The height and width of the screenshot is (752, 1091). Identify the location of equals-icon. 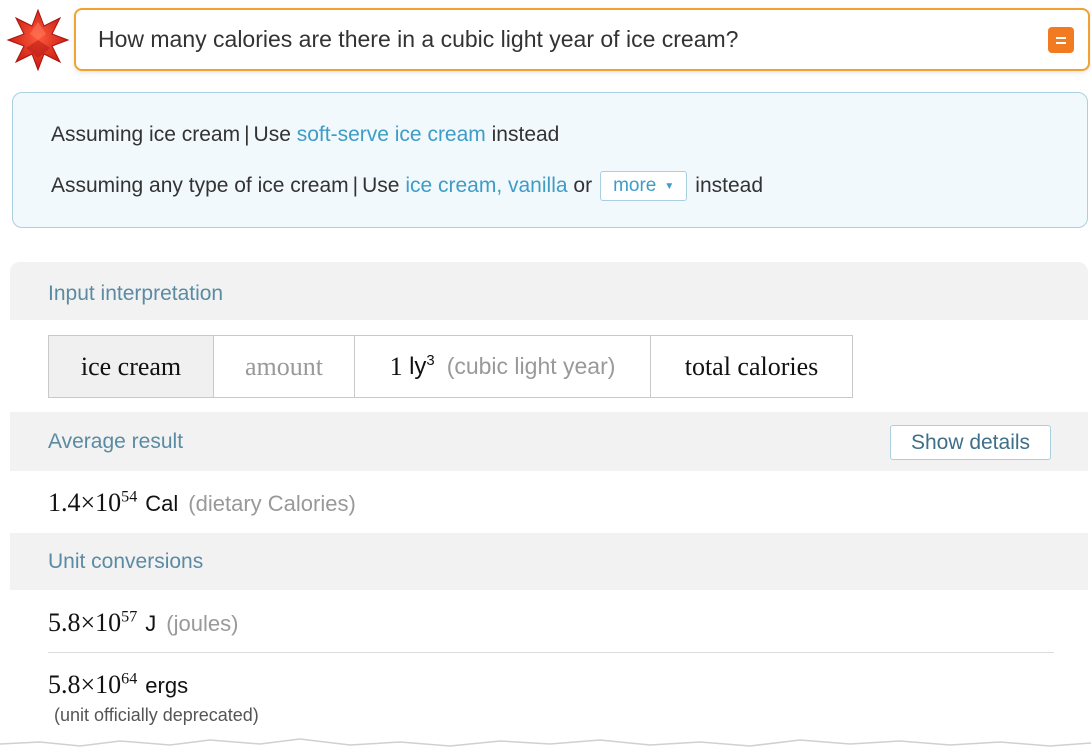
(1061, 40).